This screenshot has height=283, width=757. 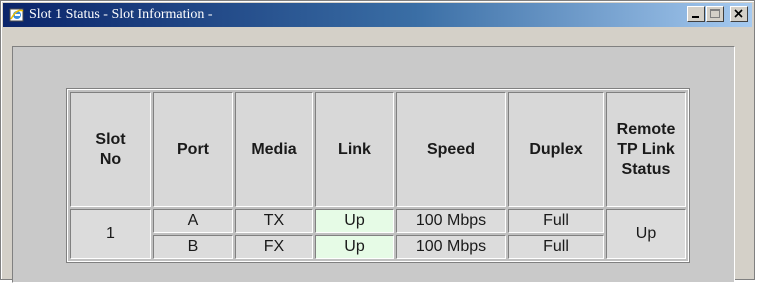 What do you see at coordinates (193, 247) in the screenshot?
I see `cell-port: B` at bounding box center [193, 247].